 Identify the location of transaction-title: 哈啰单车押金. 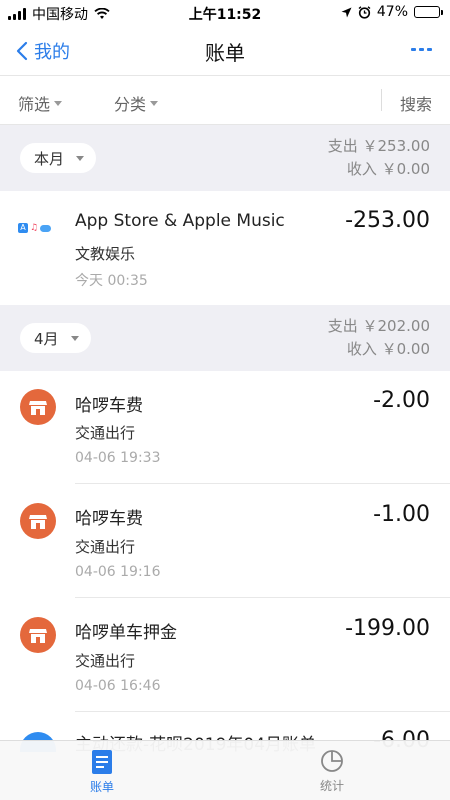
(126, 633).